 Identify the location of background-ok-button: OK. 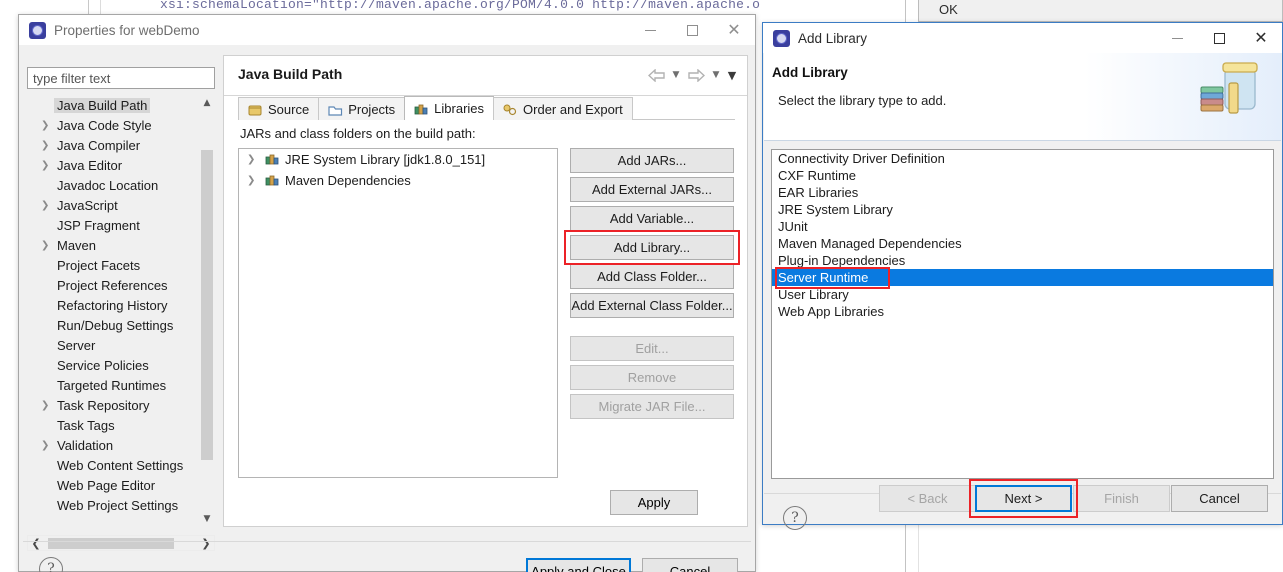
(948, 9).